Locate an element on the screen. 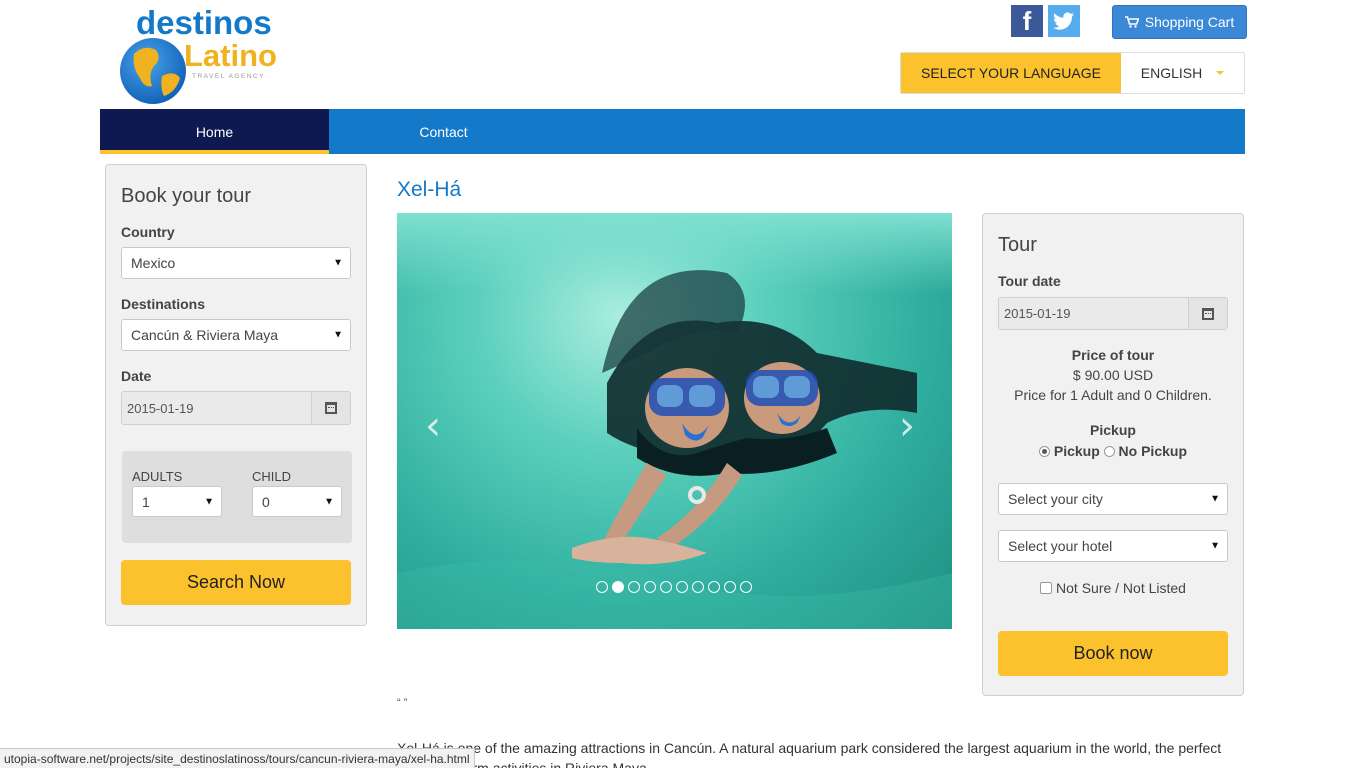 The image size is (1349, 768). twitter-icon is located at coordinates (1064, 21).